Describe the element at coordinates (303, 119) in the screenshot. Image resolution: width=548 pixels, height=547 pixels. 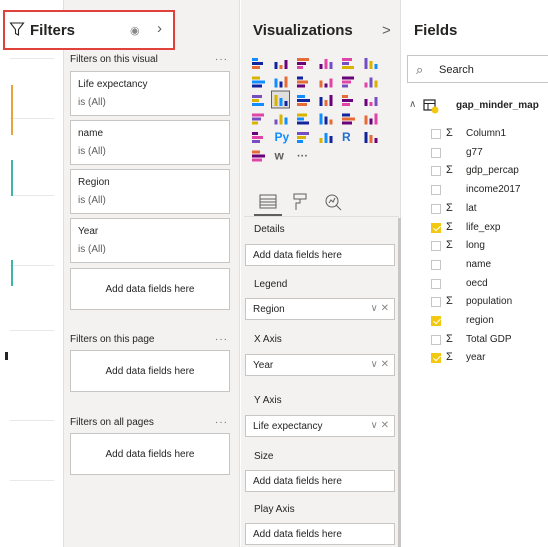
I see `gauge-icon` at that location.